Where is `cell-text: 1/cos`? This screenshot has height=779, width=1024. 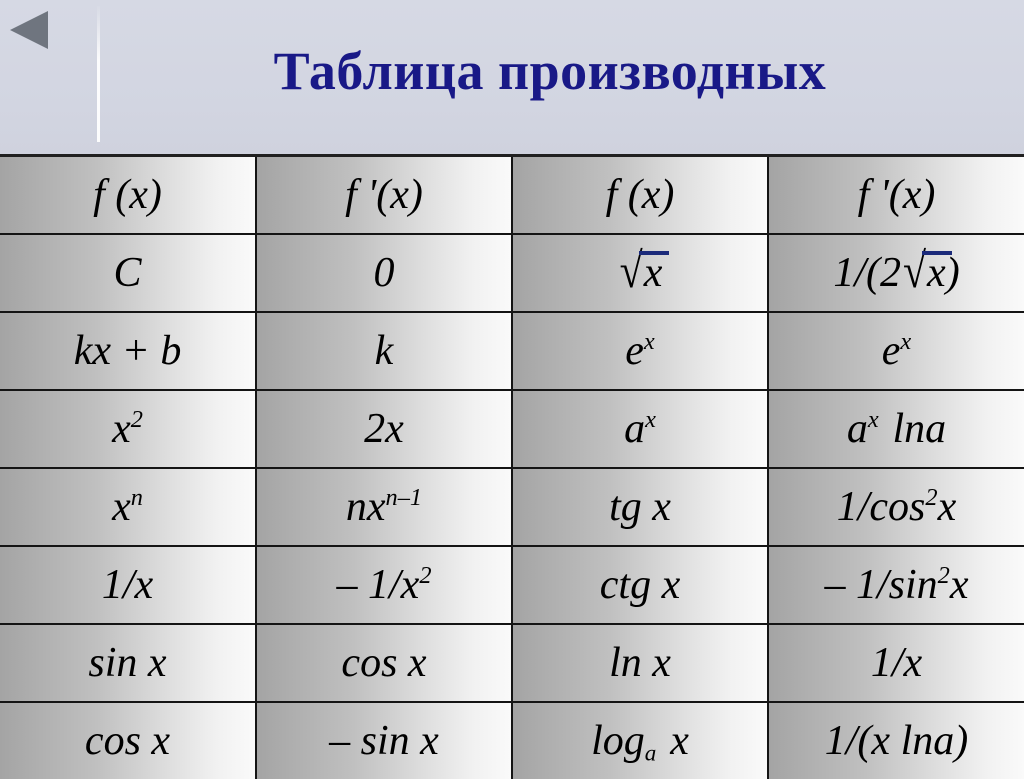 cell-text: 1/cos is located at coordinates (881, 507).